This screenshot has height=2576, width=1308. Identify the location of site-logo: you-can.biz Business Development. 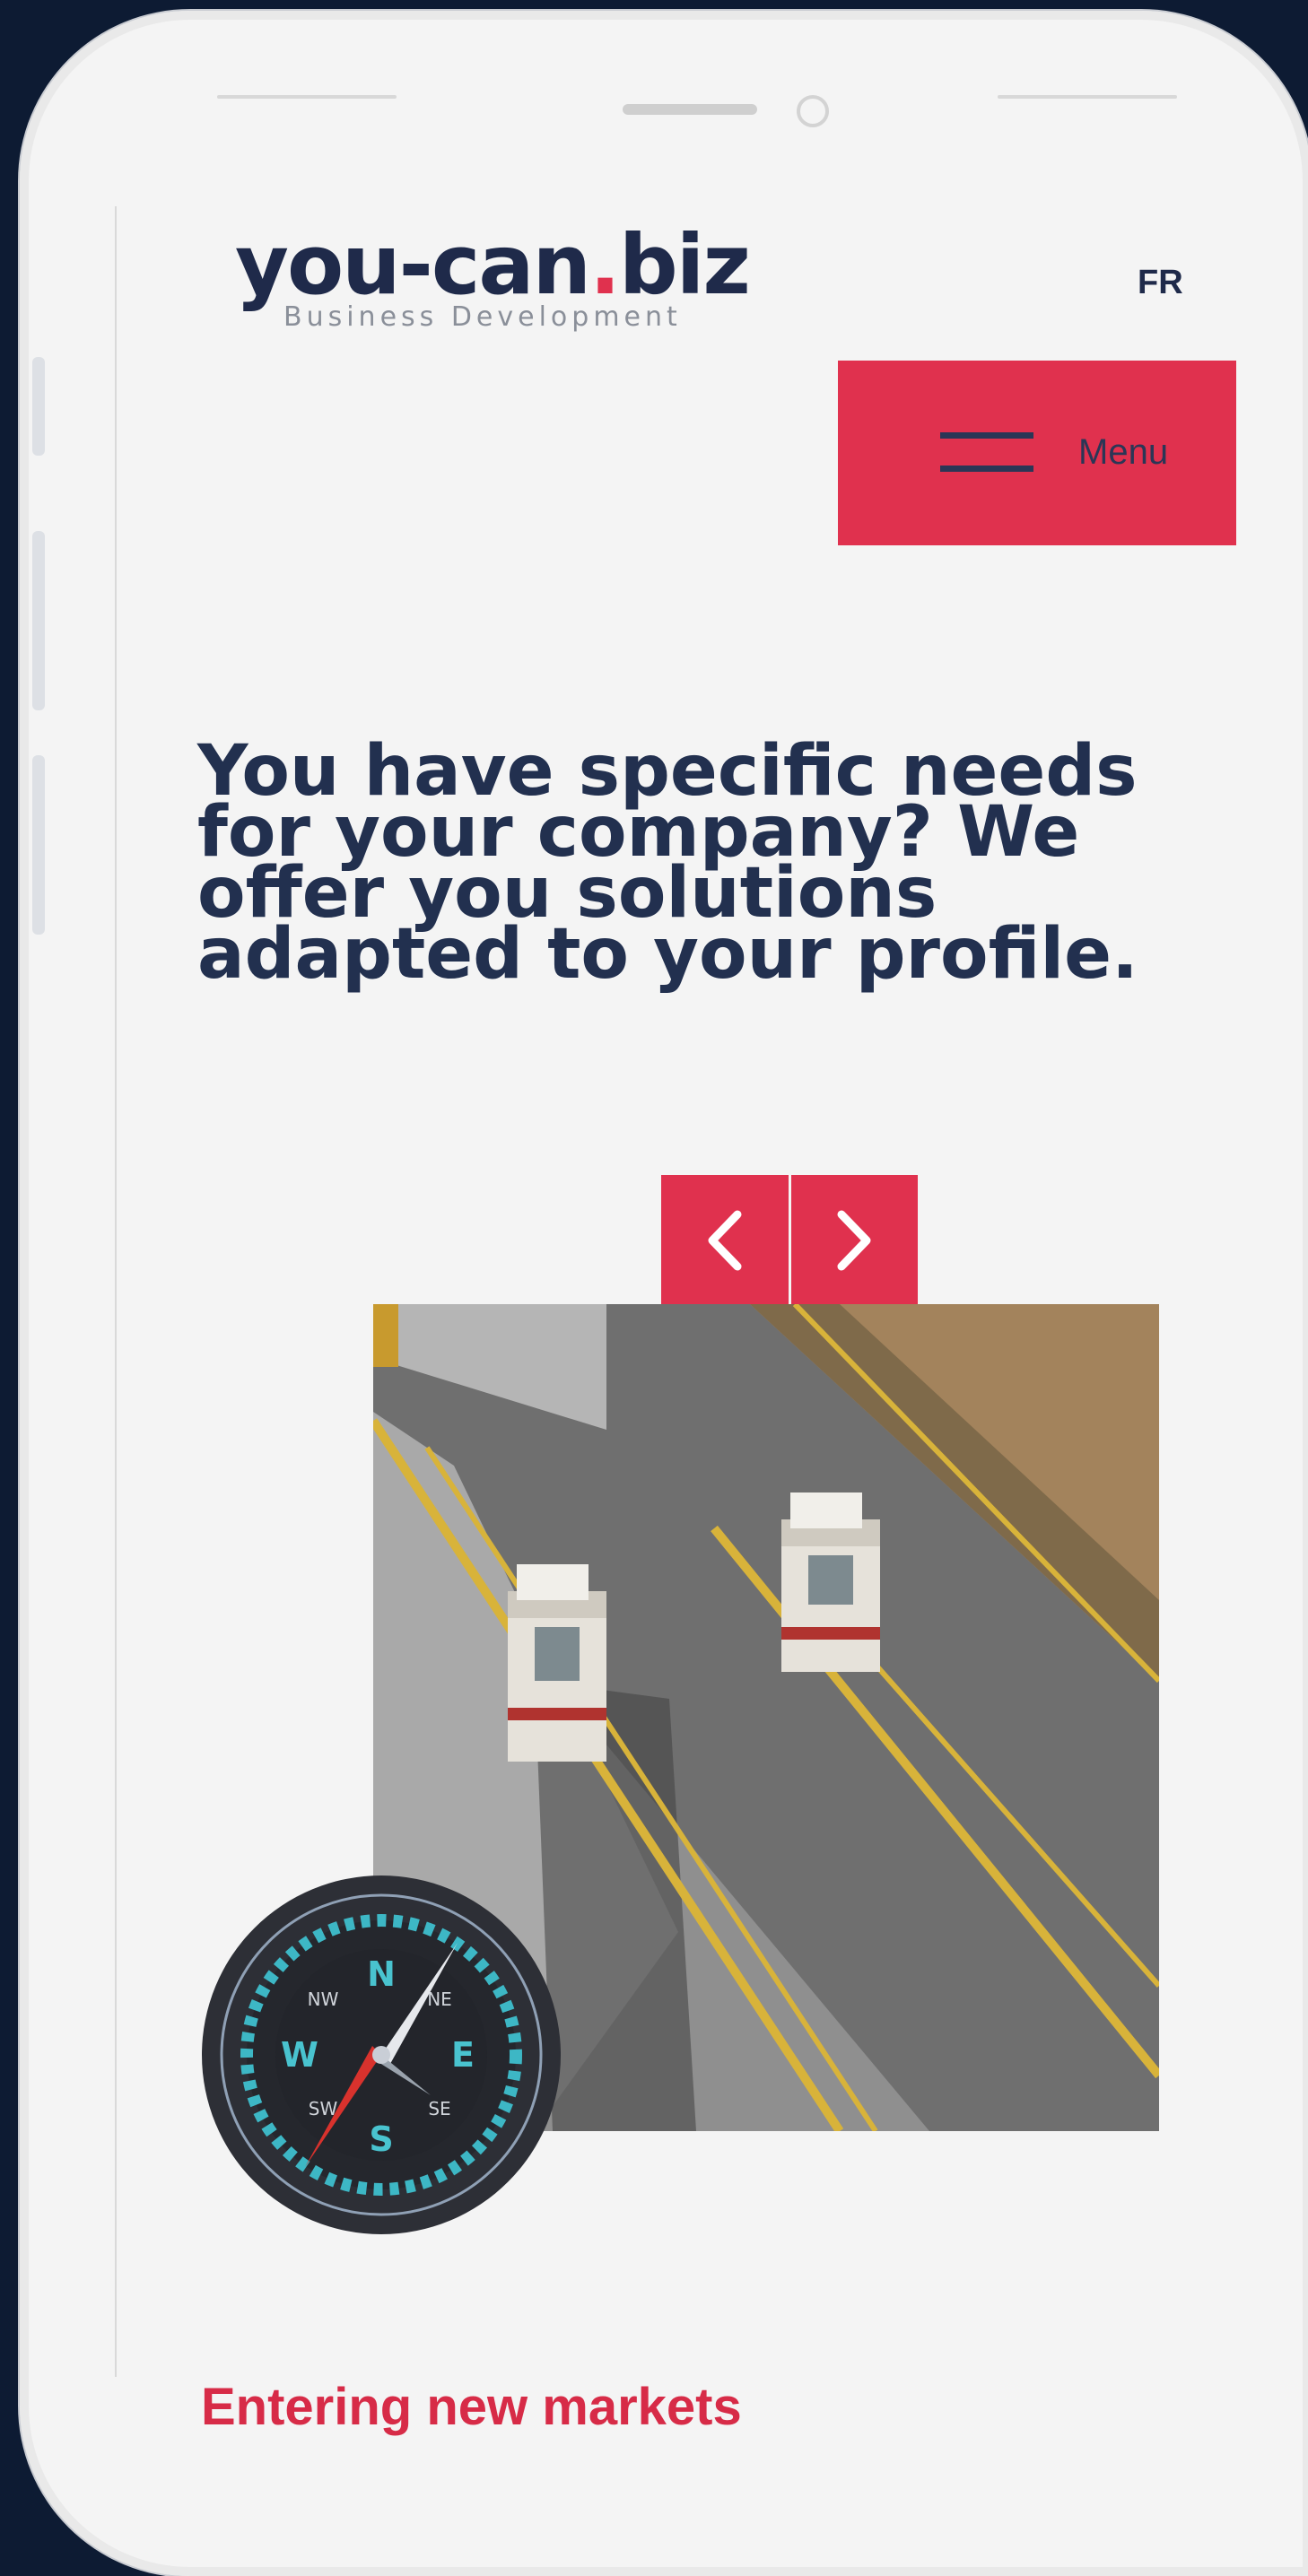
(493, 275).